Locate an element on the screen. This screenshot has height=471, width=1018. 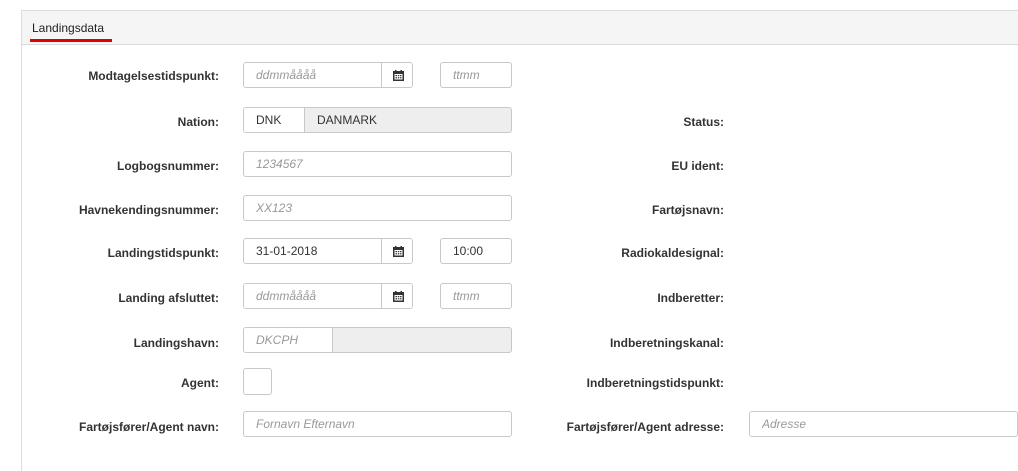
landingshavn-code-input is located at coordinates (288, 340).